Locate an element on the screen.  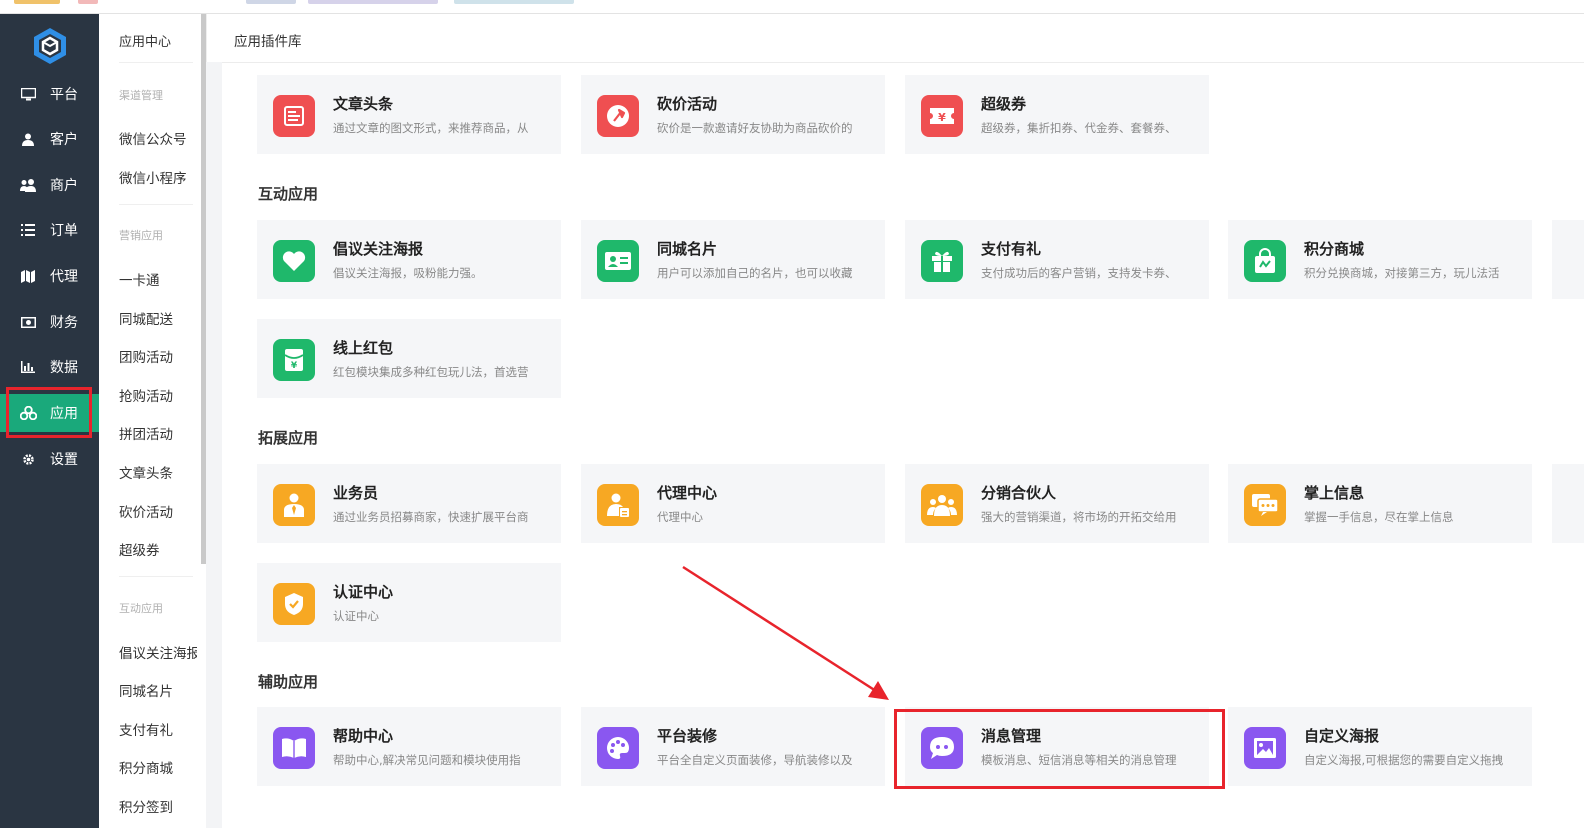
nav-item-label: 设置 is located at coordinates (64, 460).